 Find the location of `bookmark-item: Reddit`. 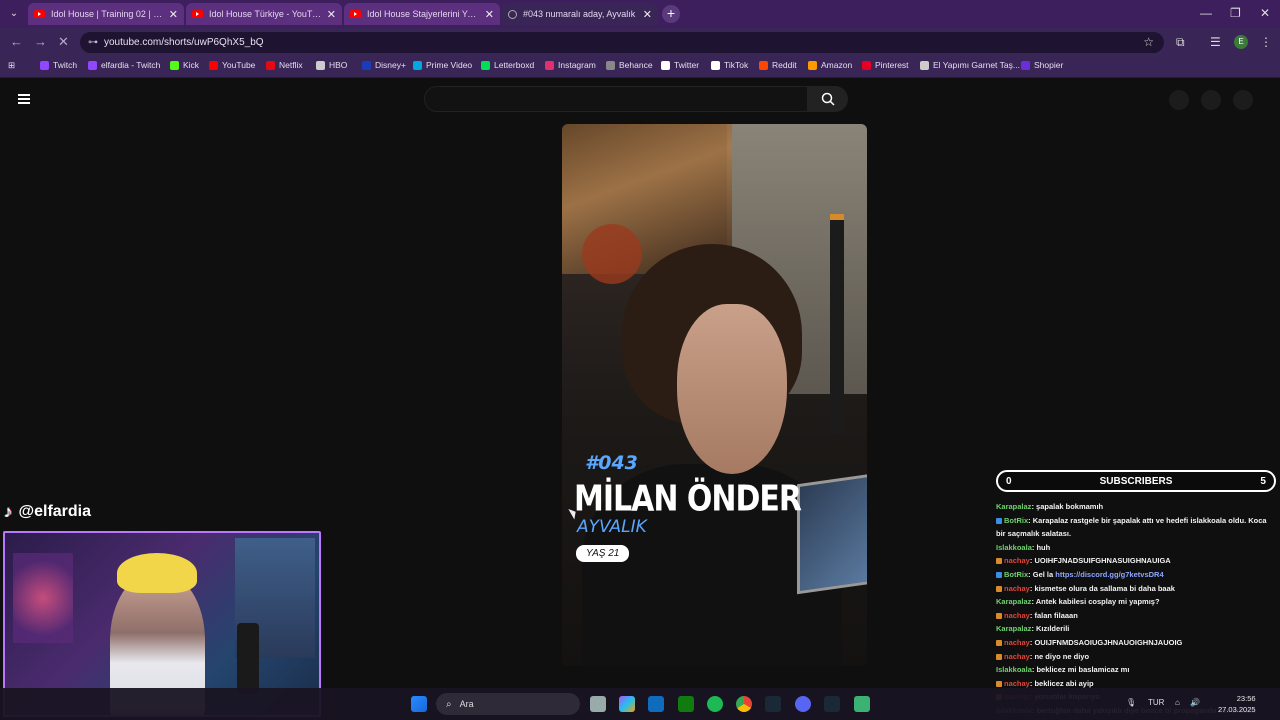

bookmark-item: Reddit is located at coordinates (778, 65).